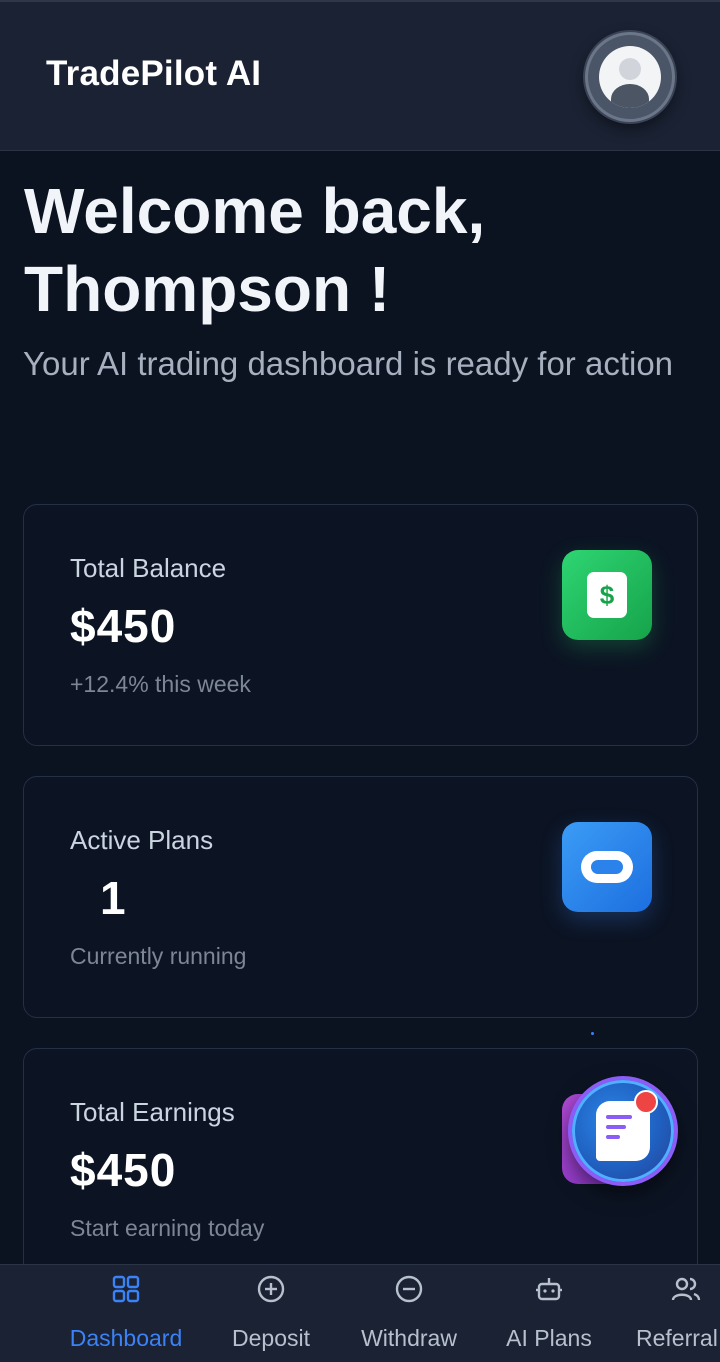 The image size is (720, 1362). What do you see at coordinates (154, 73) in the screenshot?
I see `brand-title: TradePilot AI` at bounding box center [154, 73].